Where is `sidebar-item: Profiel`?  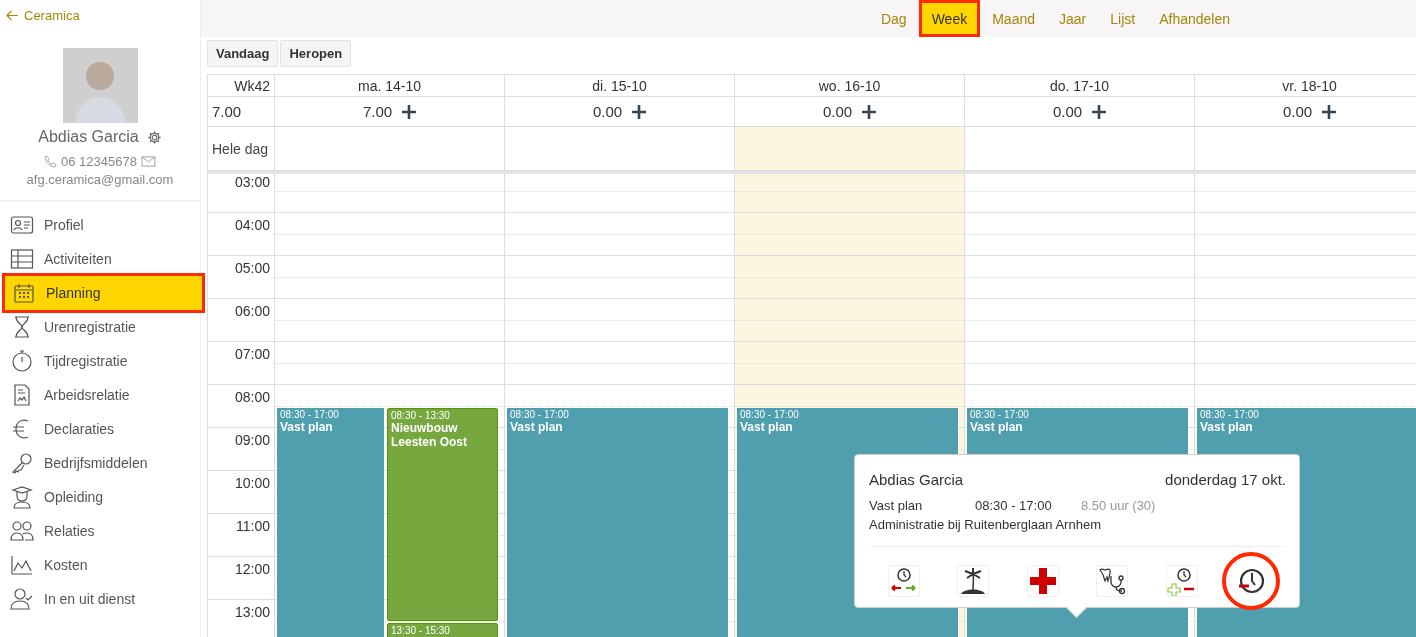
sidebar-item: Profiel is located at coordinates (100, 225).